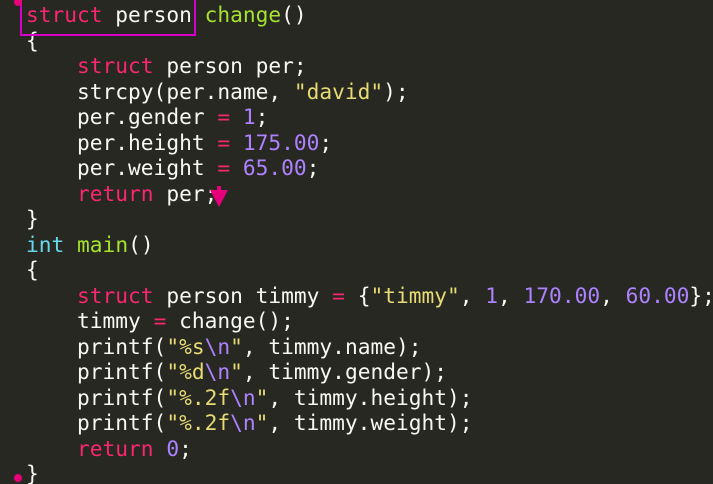 Image resolution: width=713 pixels, height=484 pixels. Describe the element at coordinates (173, 448) in the screenshot. I see `code-token: 0` at that location.